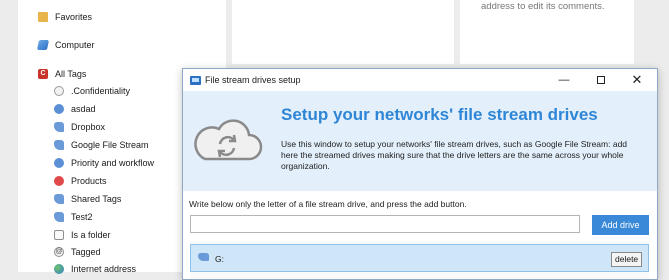 Image resolution: width=669 pixels, height=280 pixels. I want to click on sidebar-item-favorites: Favorites, so click(65, 17).